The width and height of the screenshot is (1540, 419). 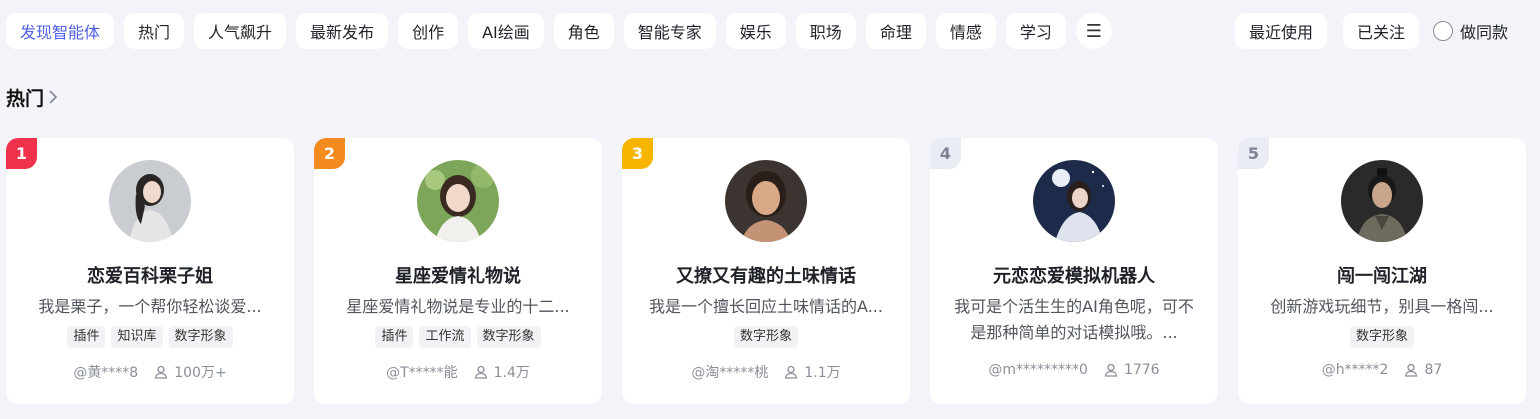 I want to click on rank-badge: 1, so click(x=21, y=153).